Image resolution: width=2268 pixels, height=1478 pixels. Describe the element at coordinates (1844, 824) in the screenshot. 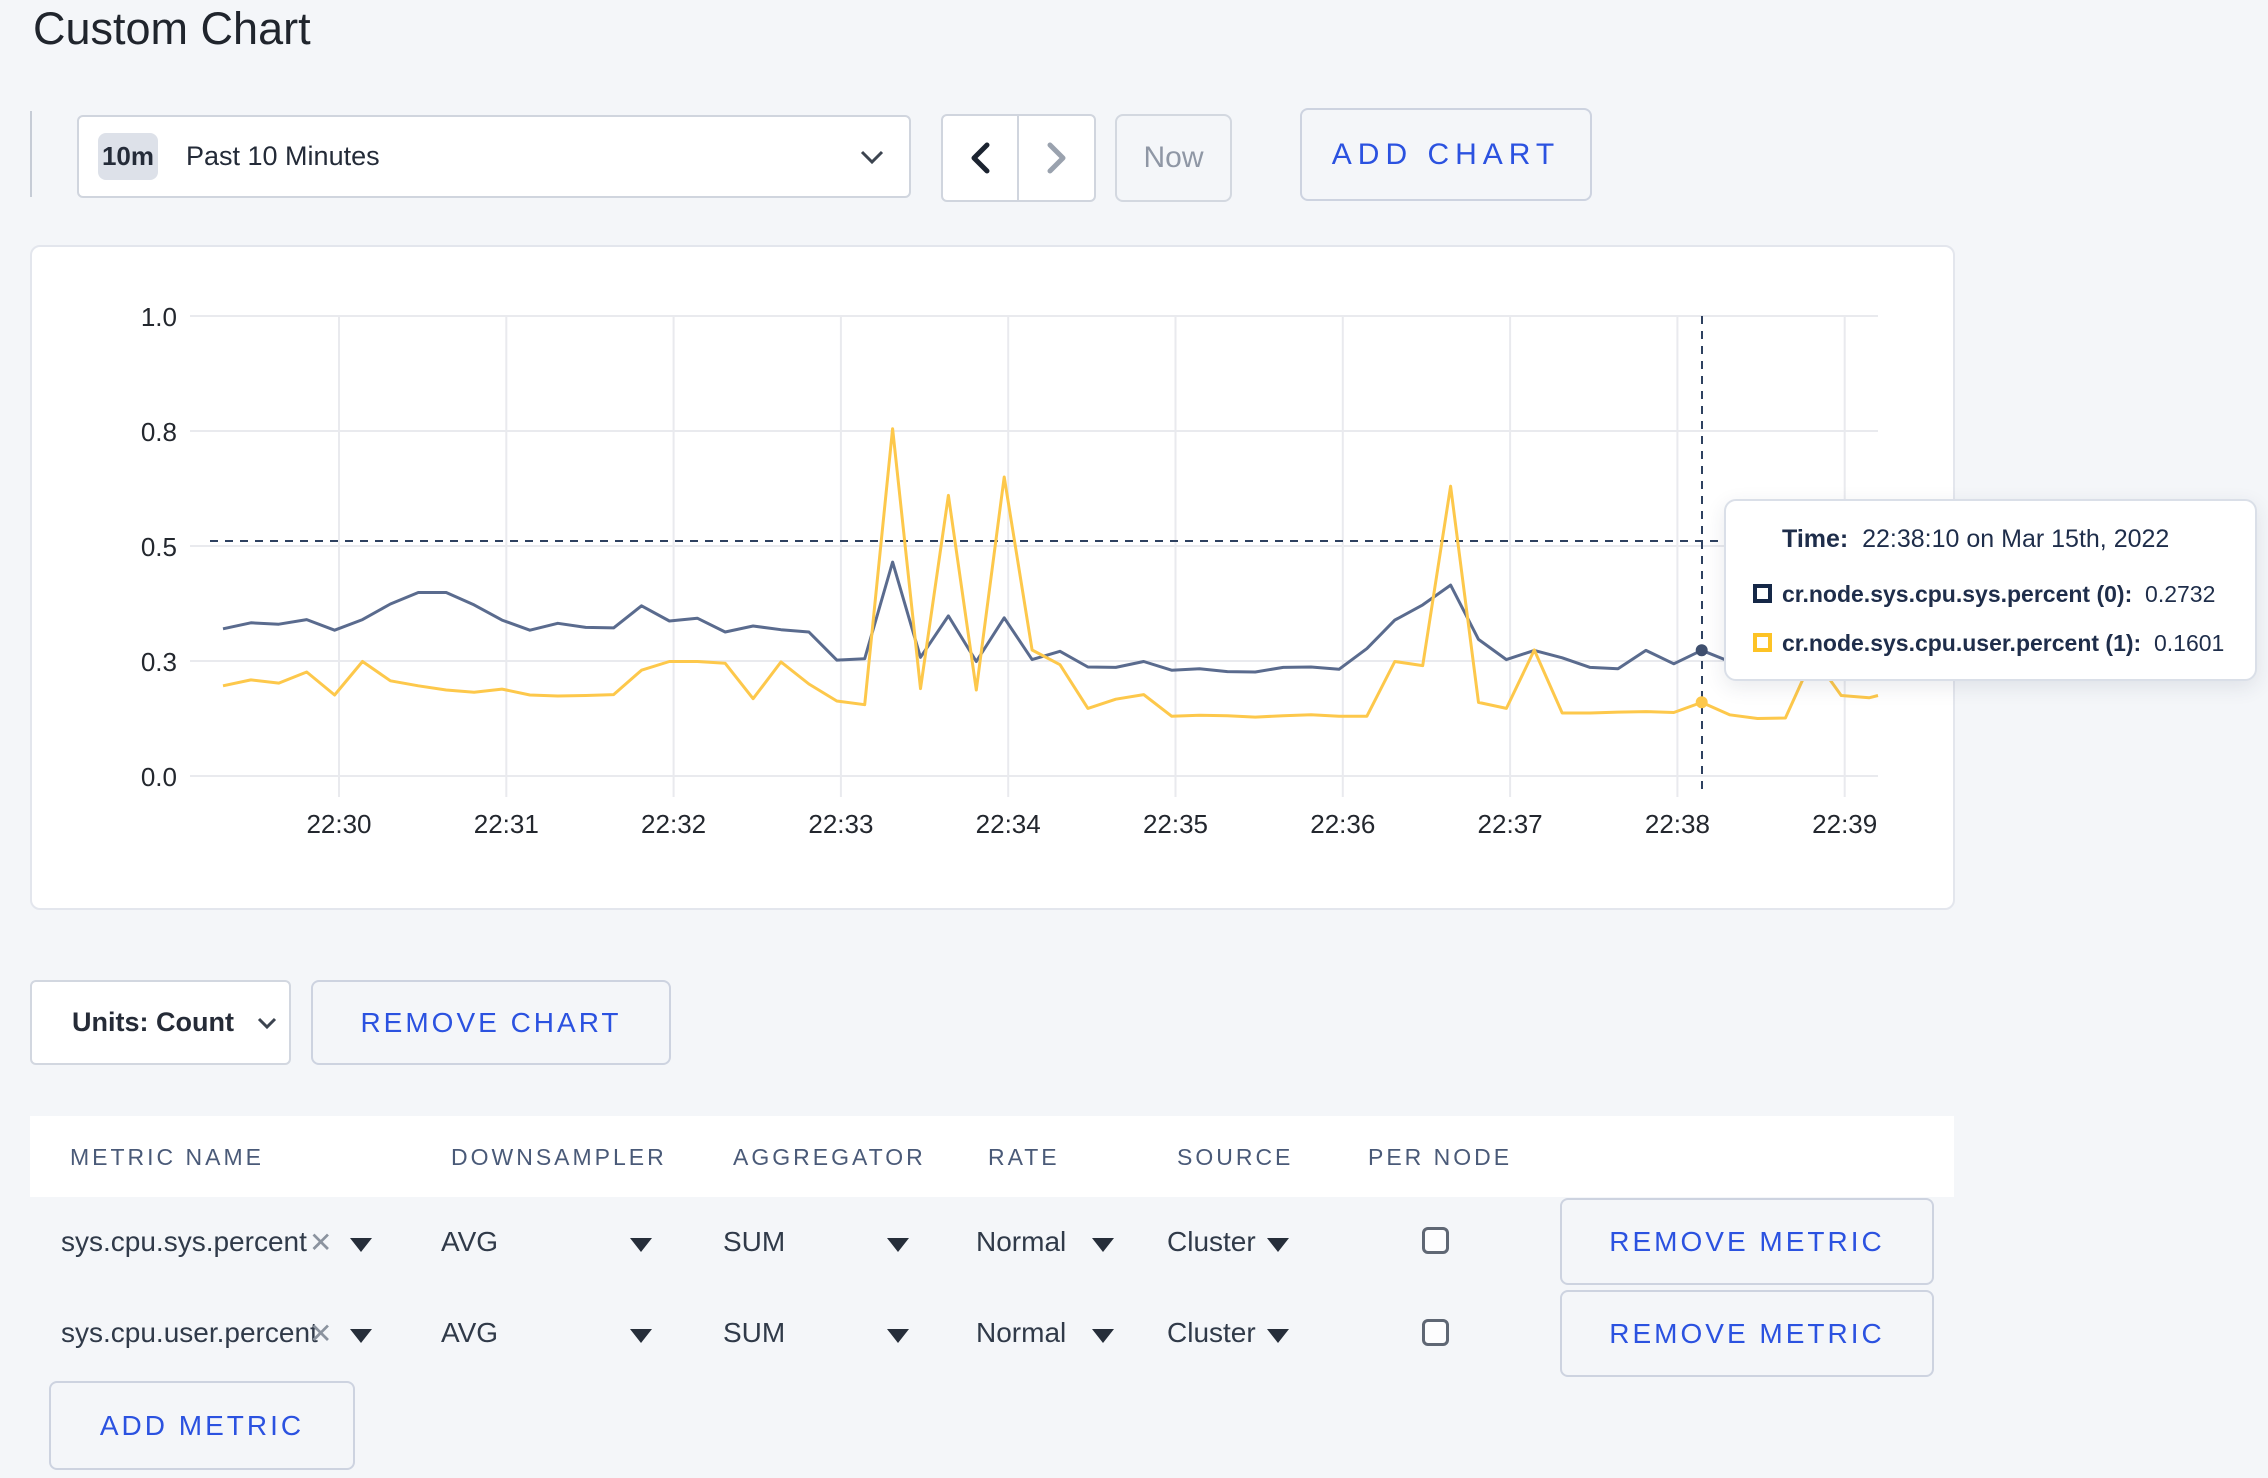

I see `svg-text: 22:39` at that location.